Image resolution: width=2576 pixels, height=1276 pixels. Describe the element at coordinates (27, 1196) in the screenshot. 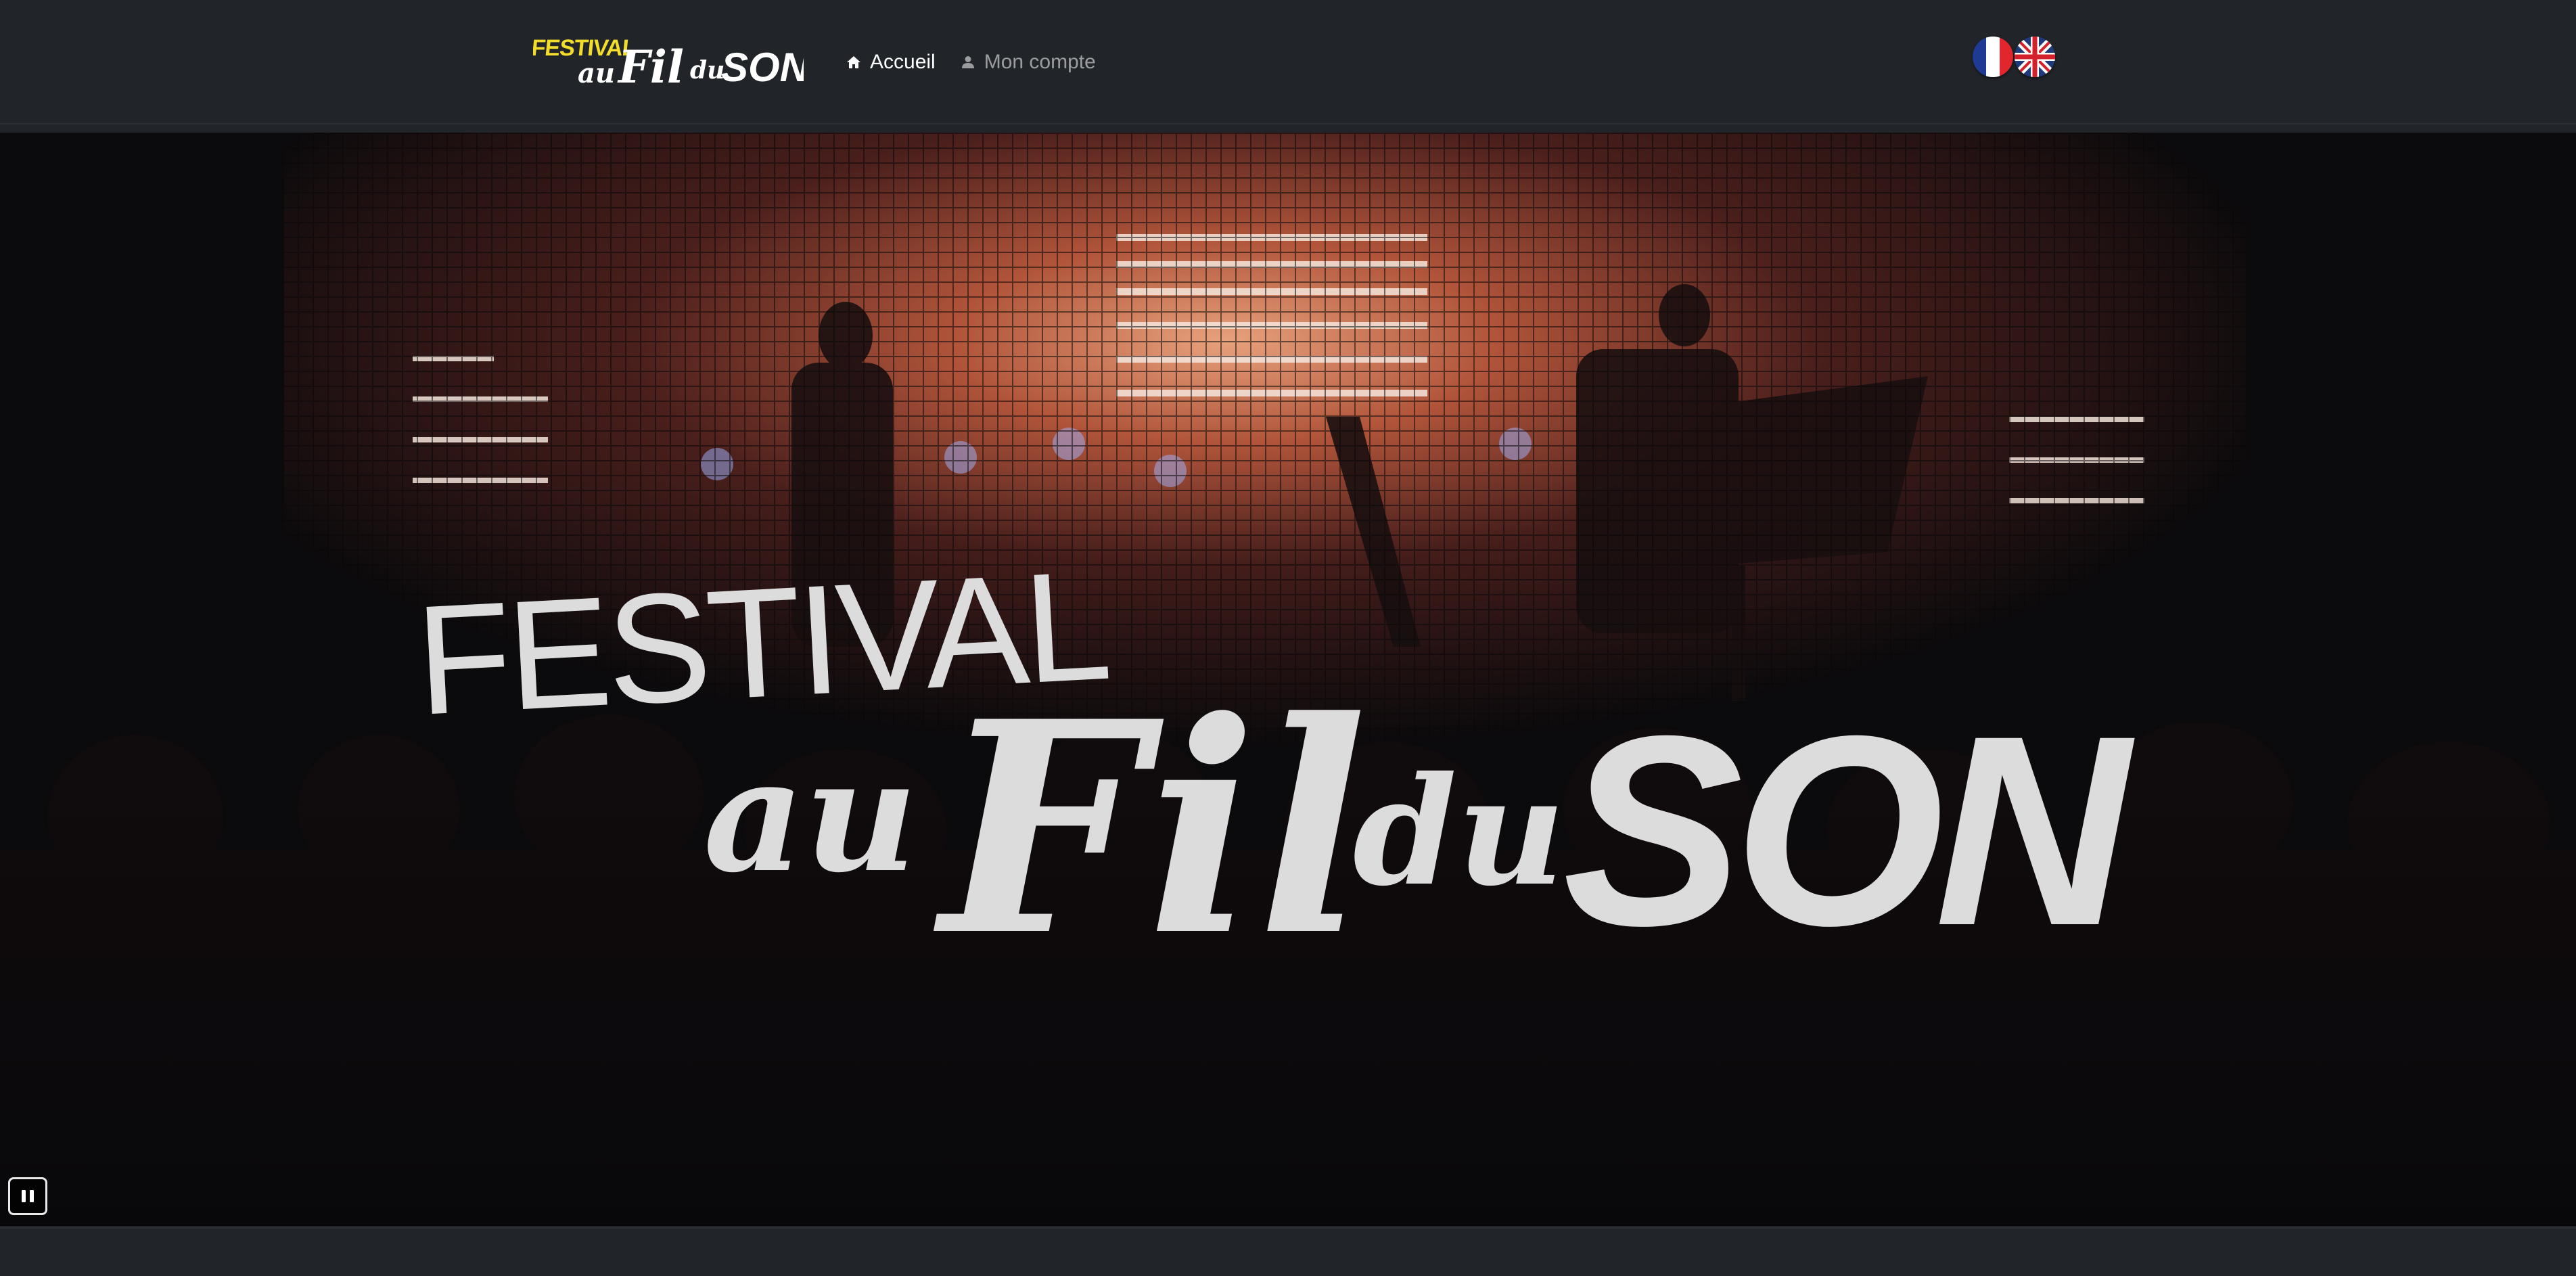

I see `video-pause-button` at that location.